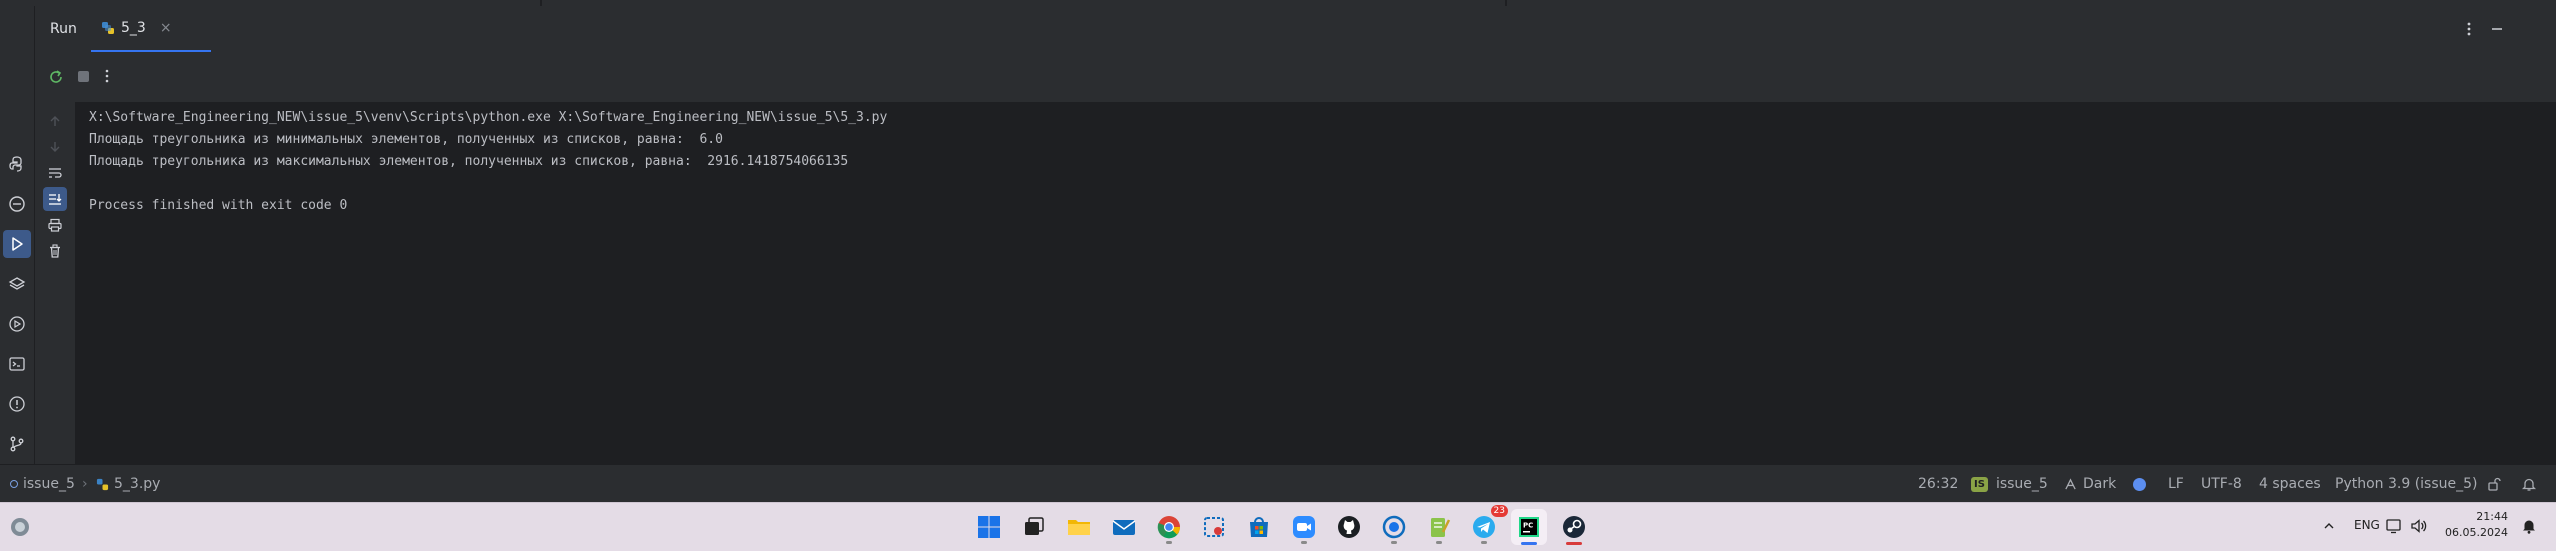  Describe the element at coordinates (1079, 527) in the screenshot. I see `file-explorer-icon` at that location.